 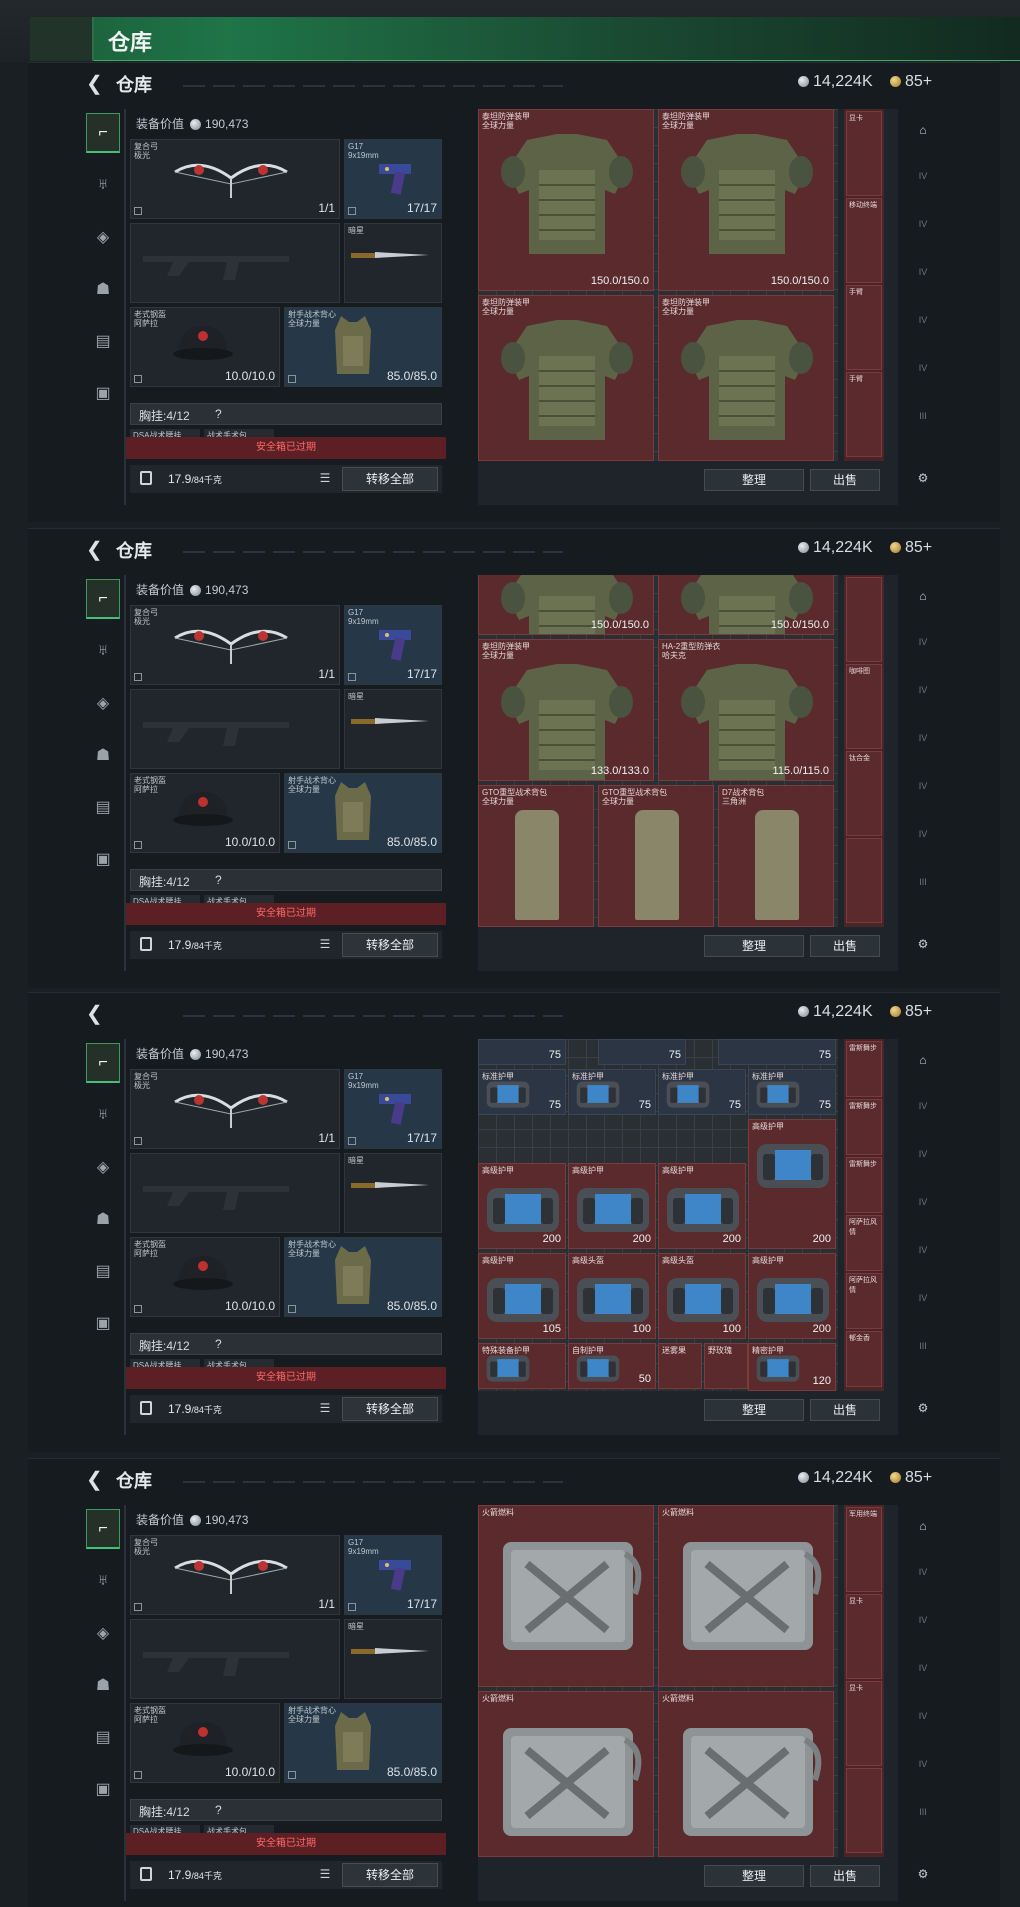 I want to click on side-item: 阿萨拉风情, so click(x=864, y=1243).